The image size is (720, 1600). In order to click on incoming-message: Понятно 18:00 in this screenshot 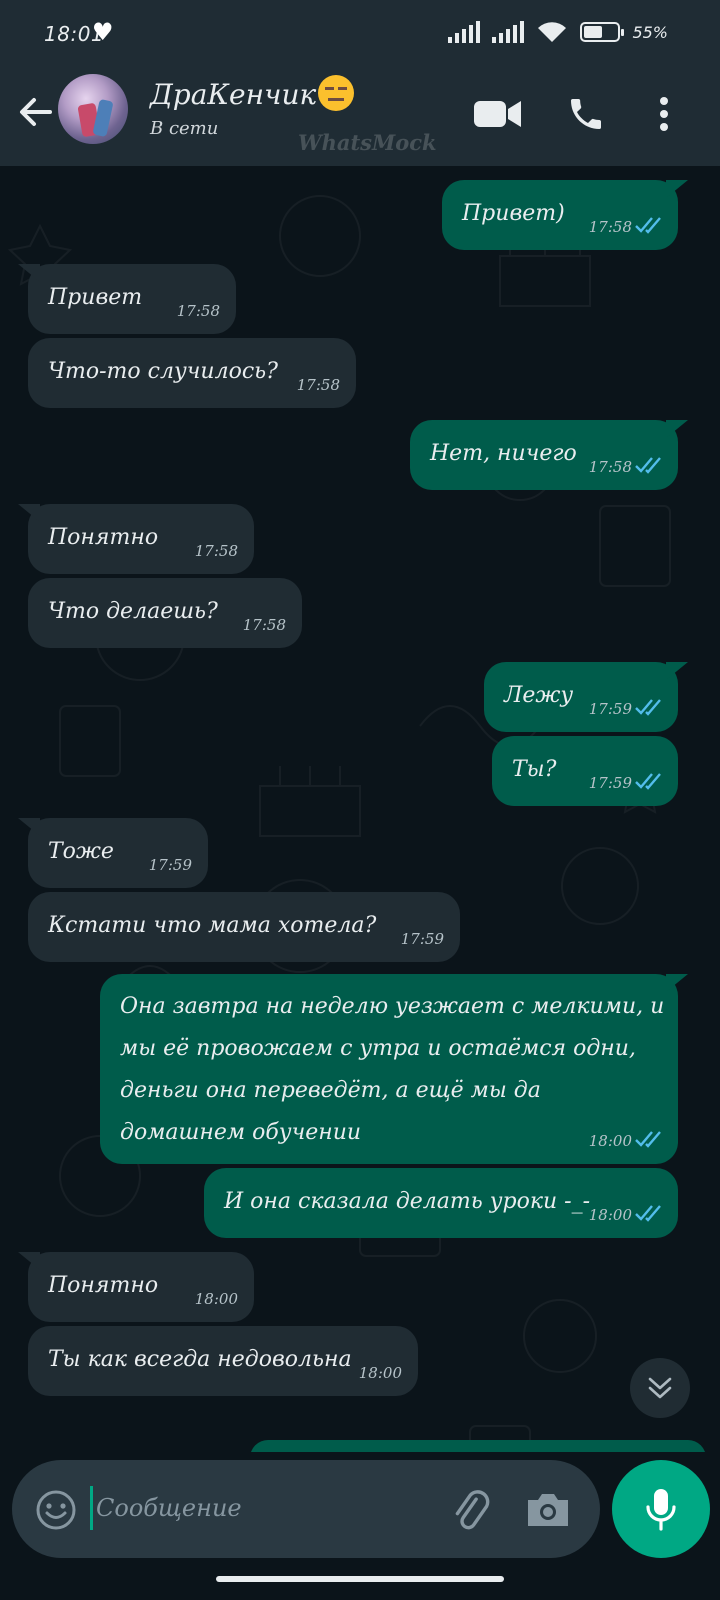, I will do `click(136, 1287)`.